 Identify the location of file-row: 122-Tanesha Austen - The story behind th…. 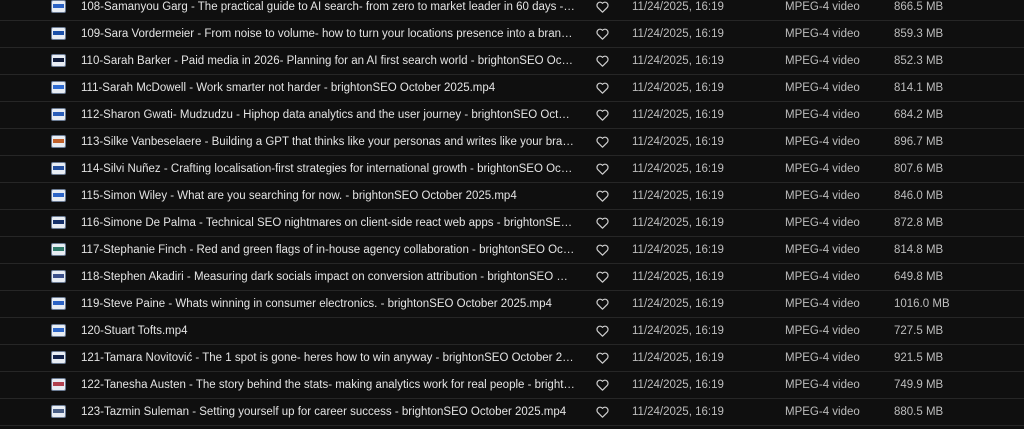
(512, 385).